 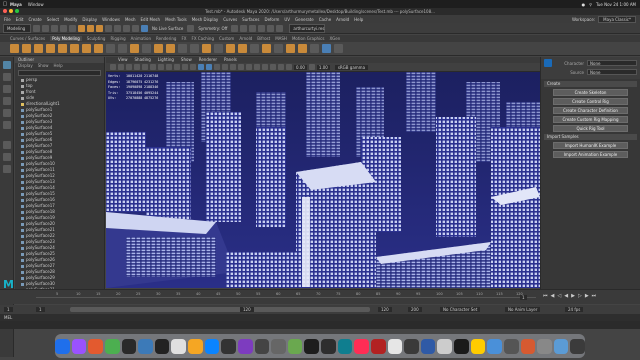 I want to click on anim-layer-dropdown: No Anim Layer, so click(x=523, y=309).